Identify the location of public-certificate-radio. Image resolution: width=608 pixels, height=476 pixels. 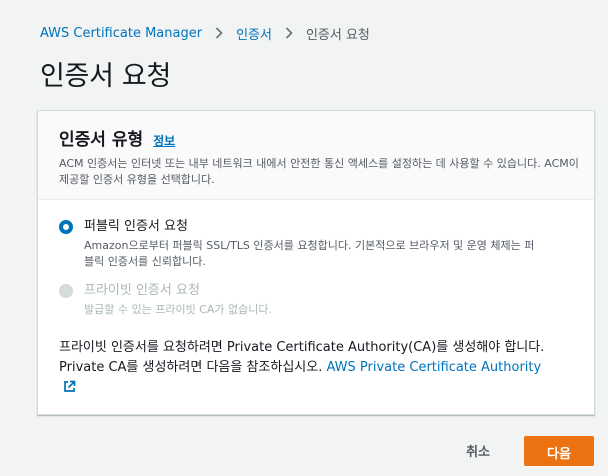
(66, 227).